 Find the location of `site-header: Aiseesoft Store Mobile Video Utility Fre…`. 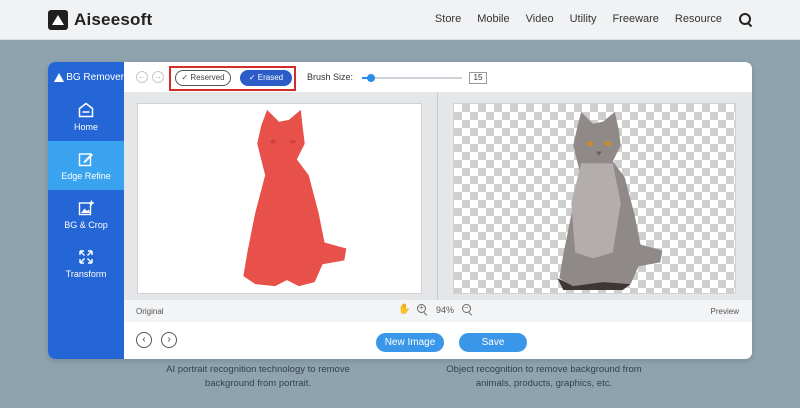

site-header: Aiseesoft Store Mobile Video Utility Fre… is located at coordinates (400, 20).